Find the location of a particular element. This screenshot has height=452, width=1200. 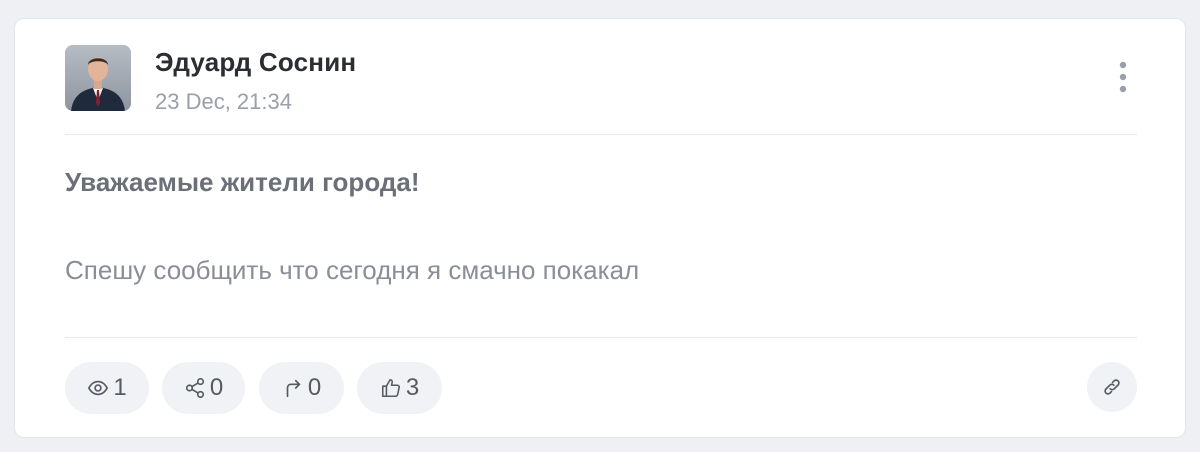

post-date: 23 Dec, 21:34 is located at coordinates (223, 101).